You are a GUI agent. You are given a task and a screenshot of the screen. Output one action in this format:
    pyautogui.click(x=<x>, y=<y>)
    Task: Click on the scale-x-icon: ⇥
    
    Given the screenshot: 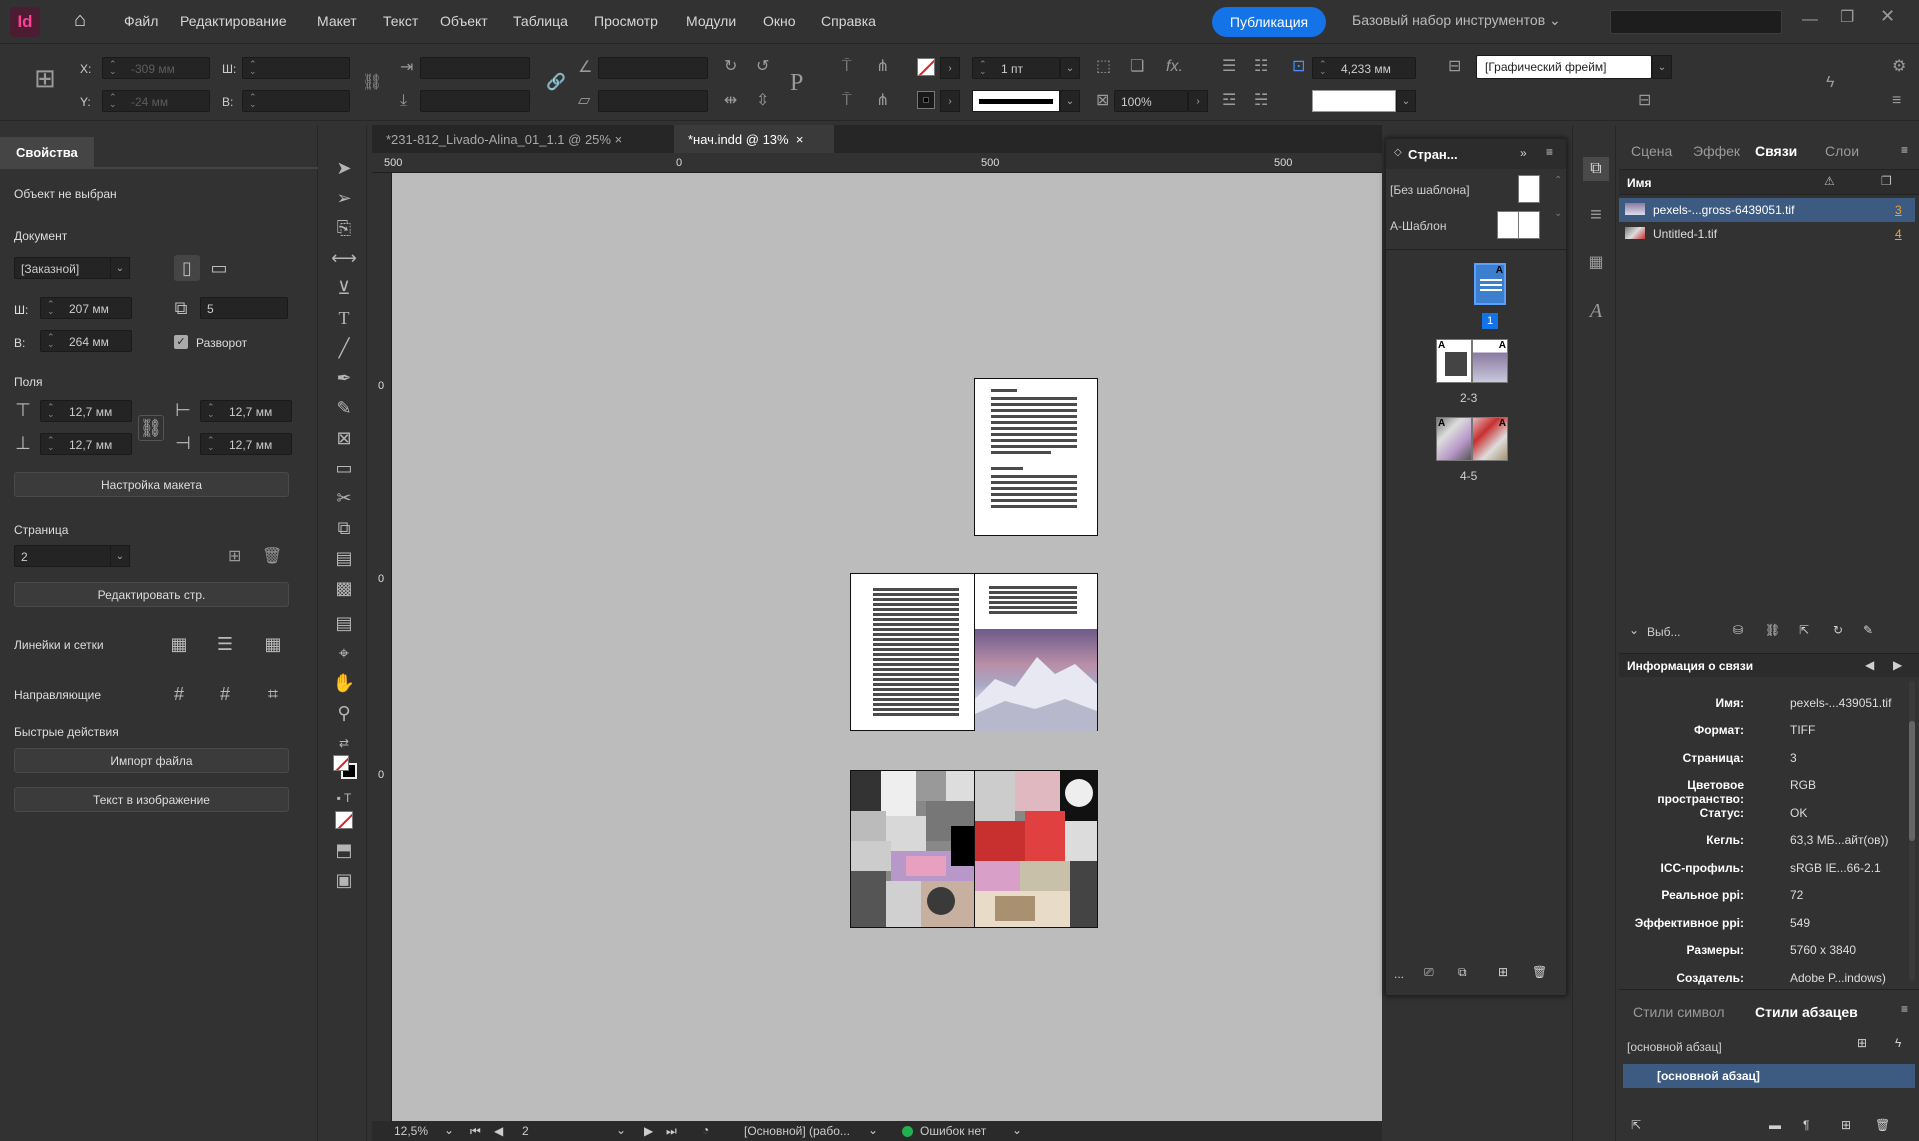 What is the action you would take?
    pyautogui.click(x=406, y=68)
    